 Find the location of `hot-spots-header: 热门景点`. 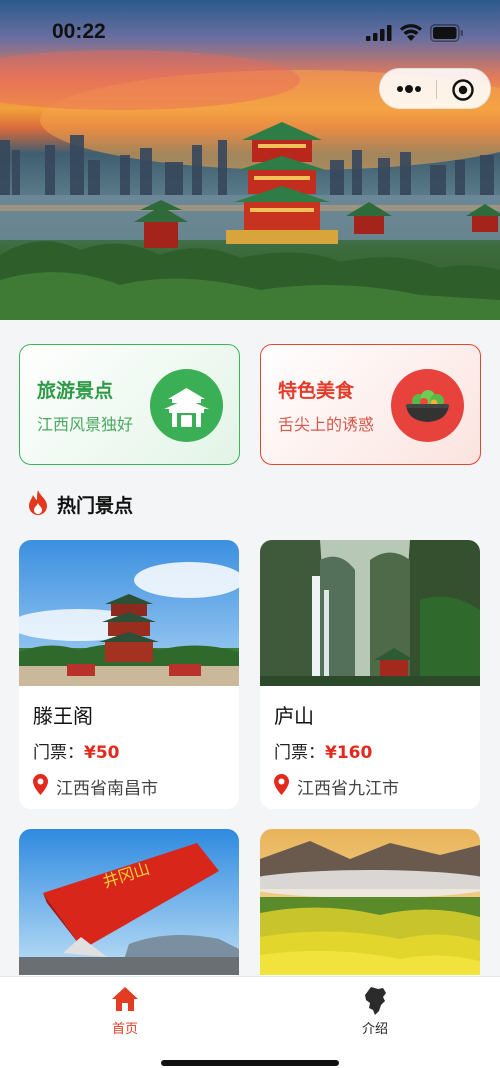

hot-spots-header: 热门景点 is located at coordinates (177, 503).